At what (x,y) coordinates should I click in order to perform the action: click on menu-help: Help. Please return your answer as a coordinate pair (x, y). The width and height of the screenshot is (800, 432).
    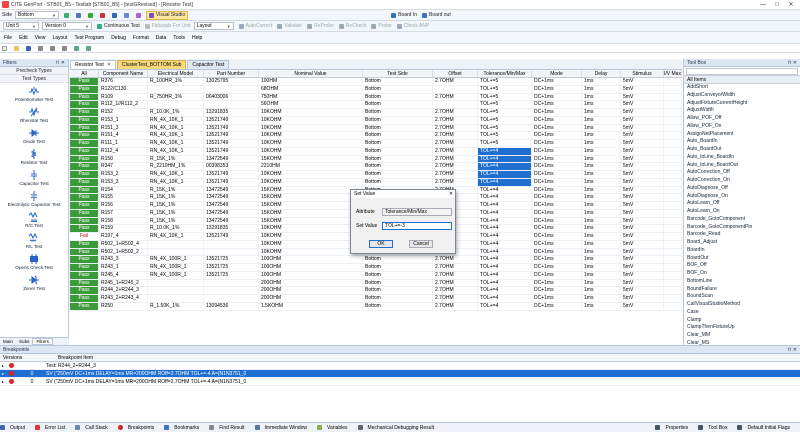
    Looking at the image, I should click on (197, 38).